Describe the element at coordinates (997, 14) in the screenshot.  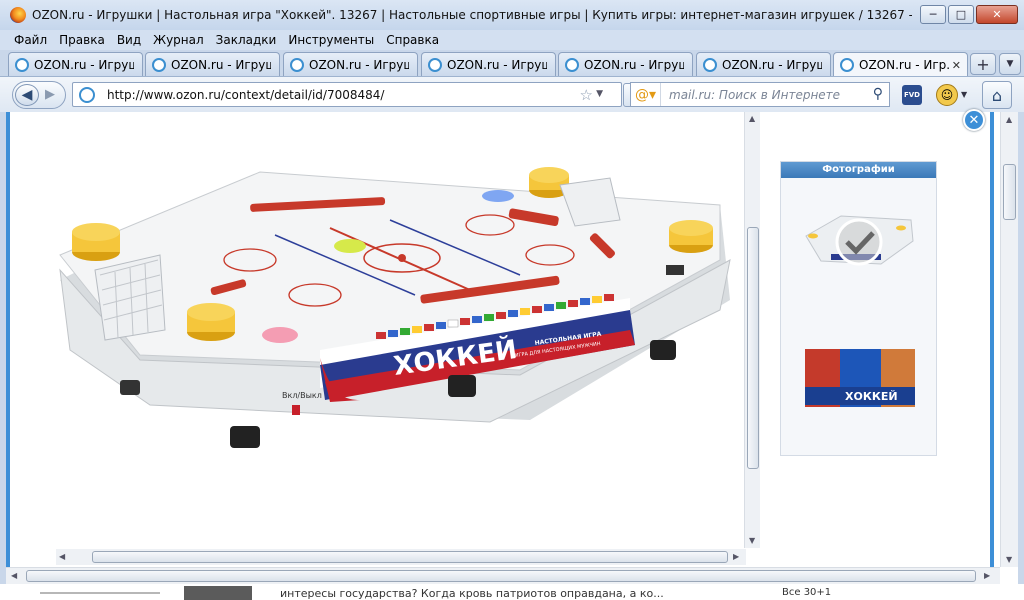
I see `close-window-button: ✕` at that location.